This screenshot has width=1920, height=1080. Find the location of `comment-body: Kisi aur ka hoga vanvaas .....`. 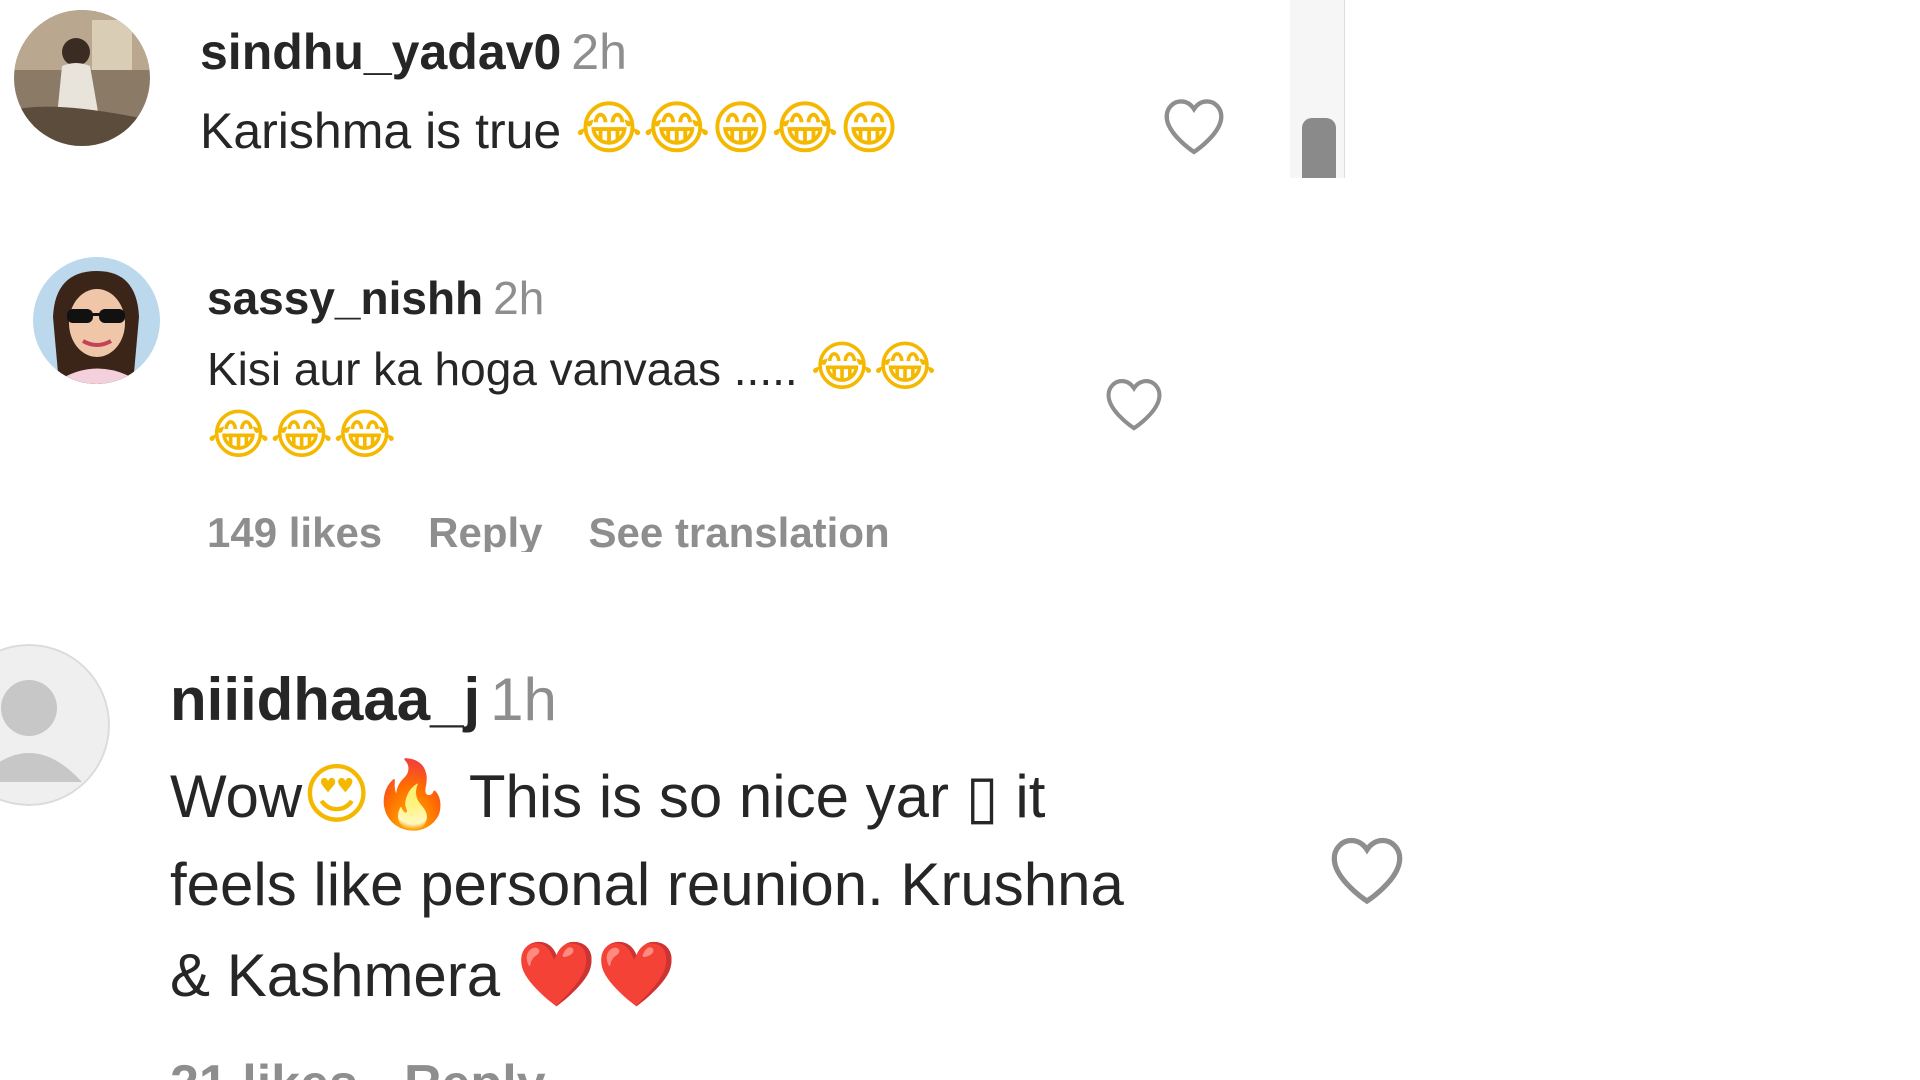

comment-body: Kisi aur ka hoga vanvaas ..... is located at coordinates (502, 369).